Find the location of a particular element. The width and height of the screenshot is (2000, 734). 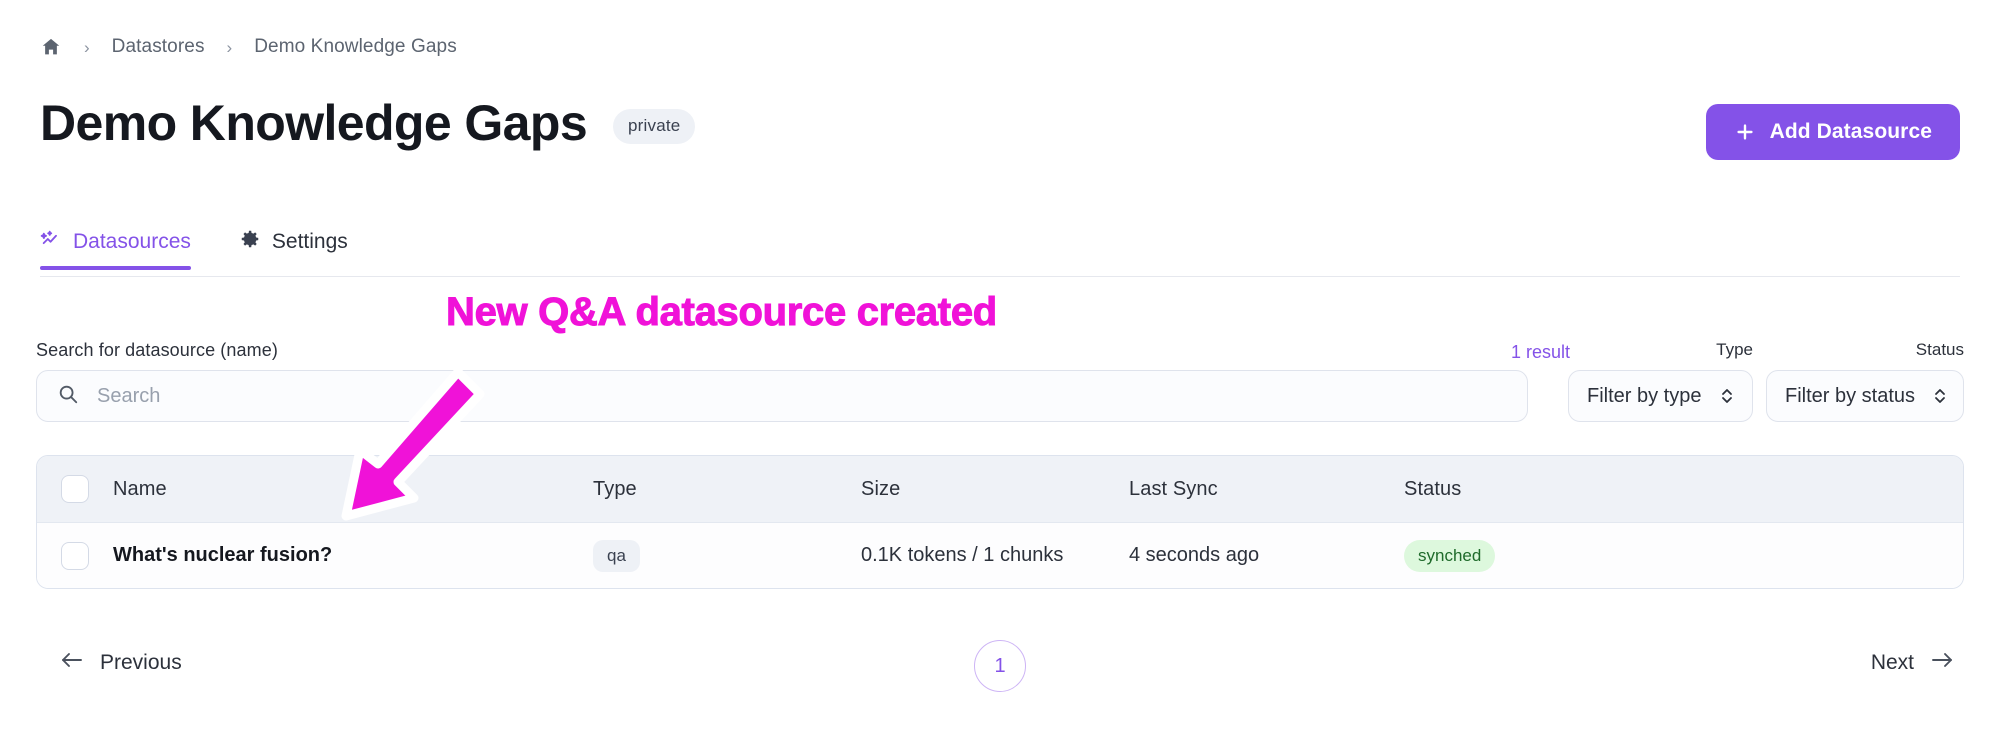

filter-status-select: Filter by status is located at coordinates (1865, 396).